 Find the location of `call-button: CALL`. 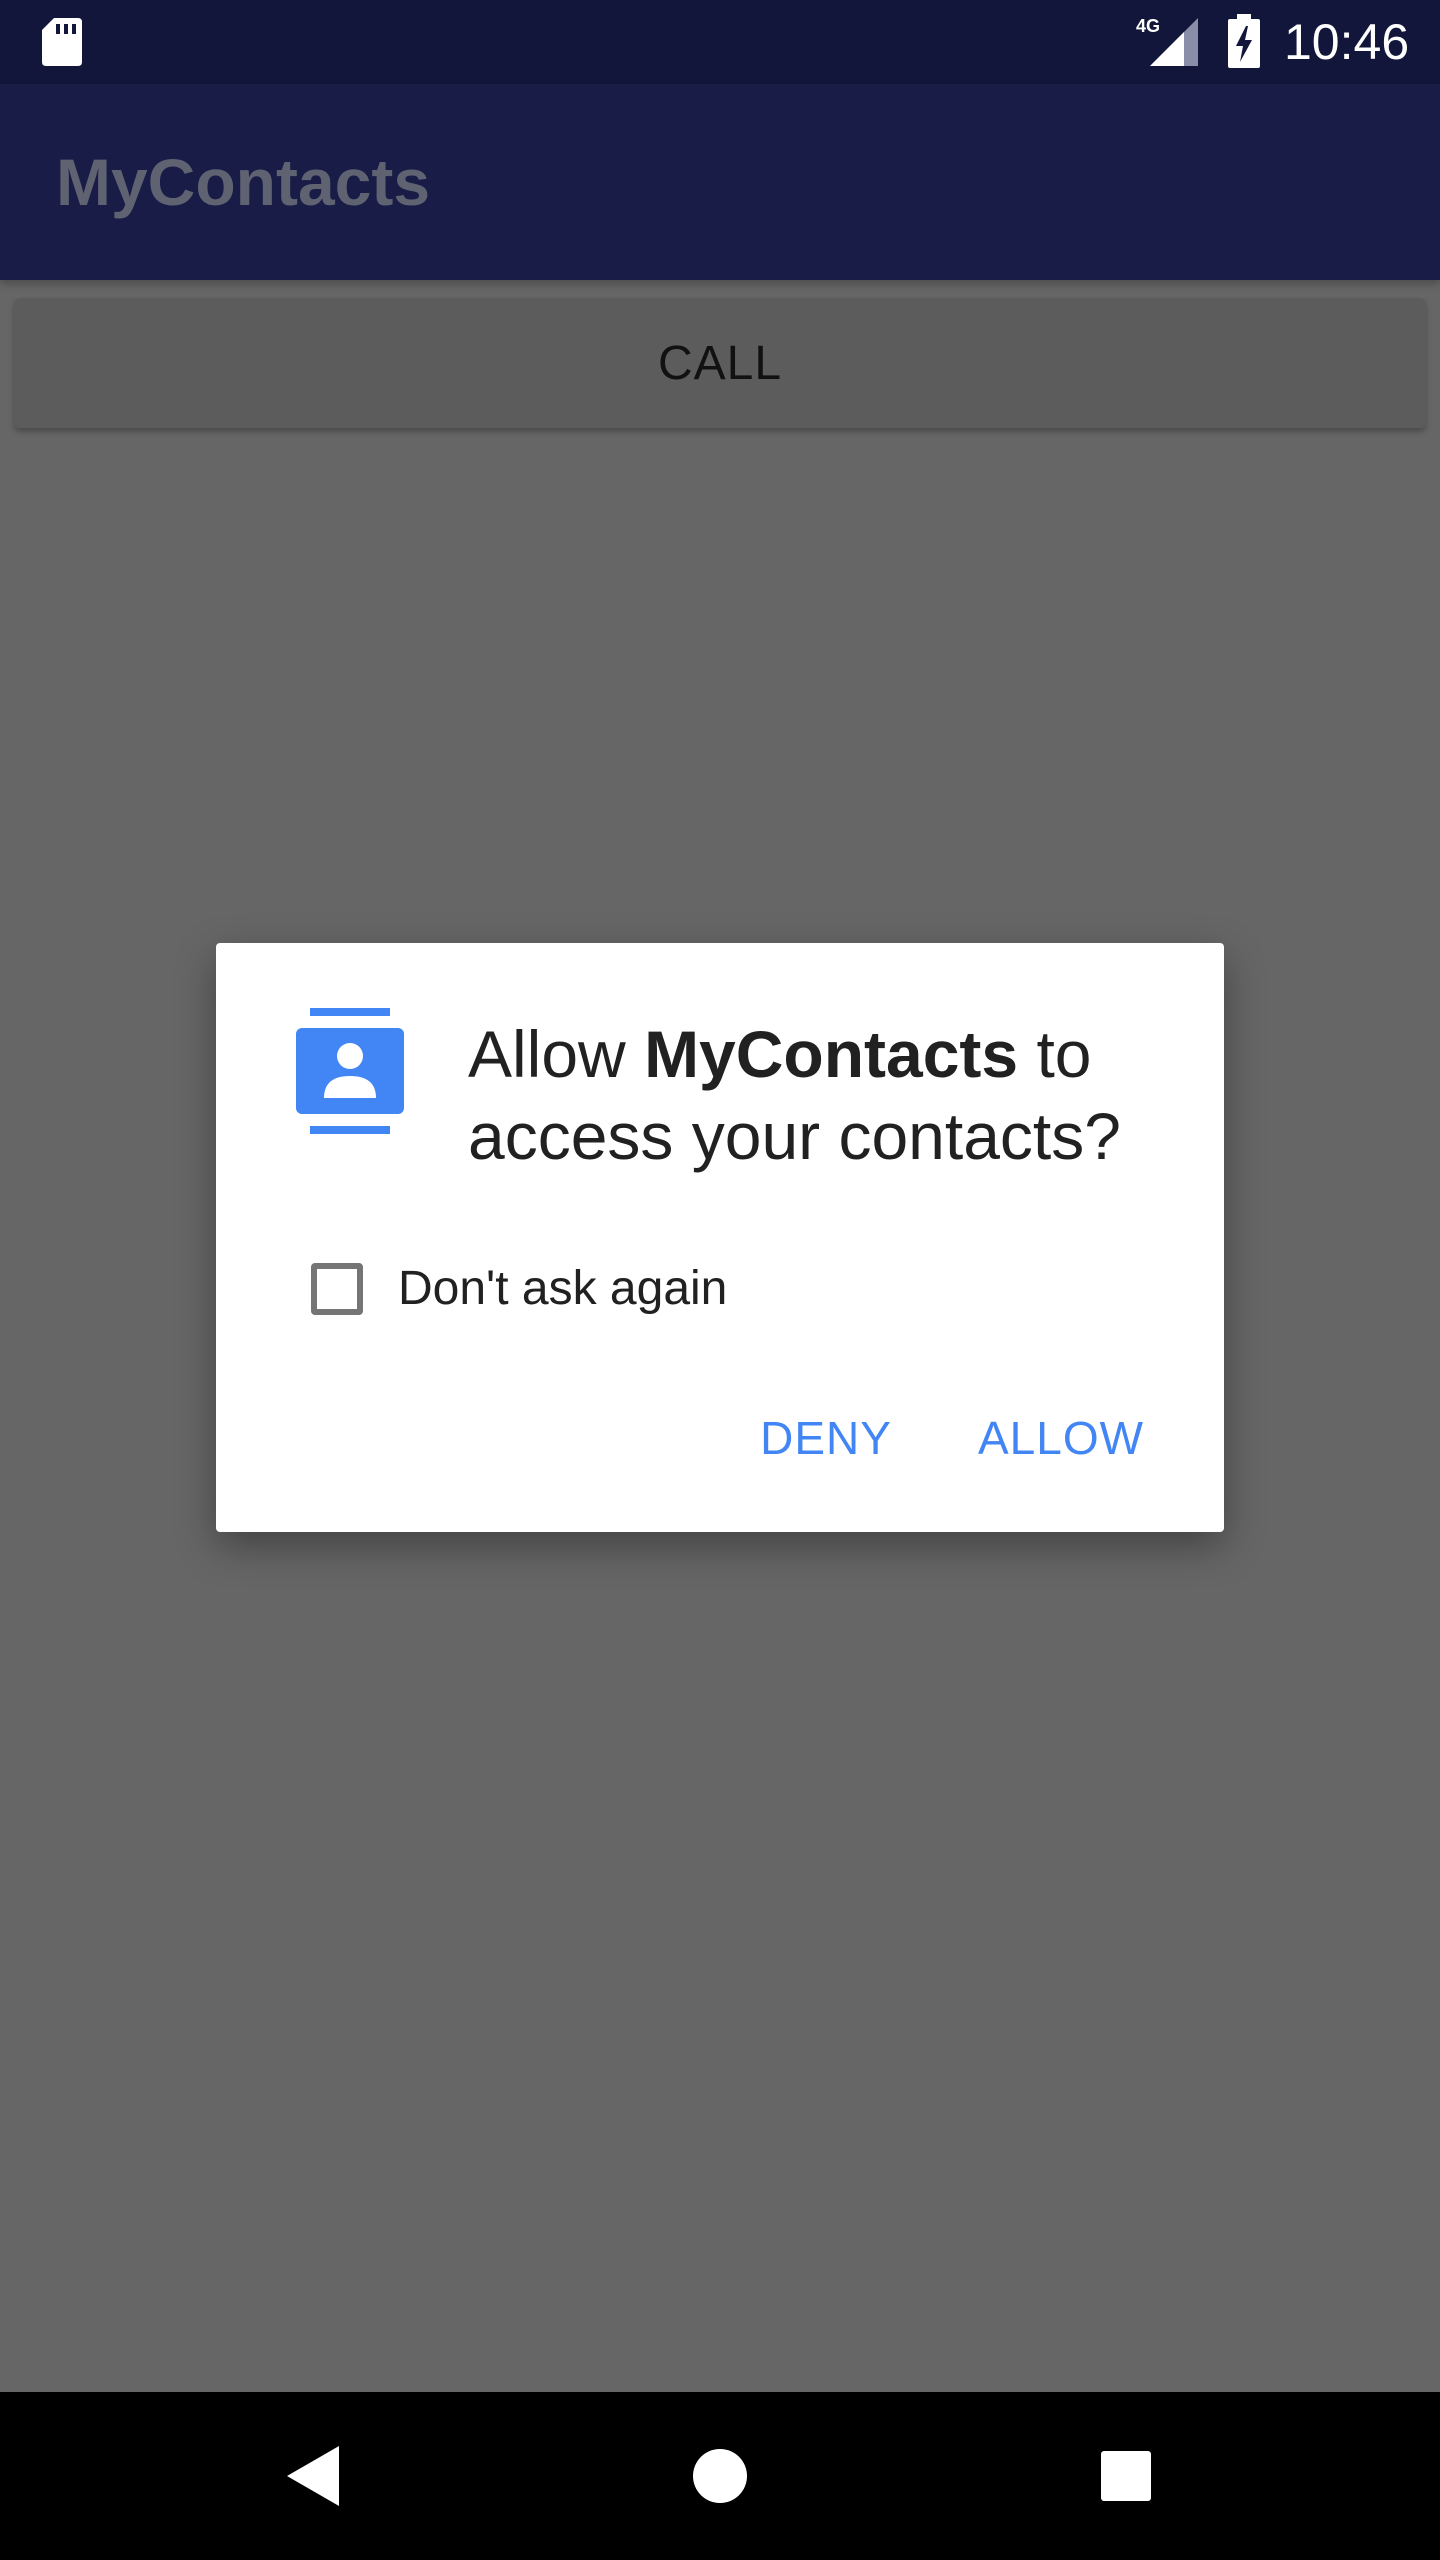

call-button: CALL is located at coordinates (720, 363).